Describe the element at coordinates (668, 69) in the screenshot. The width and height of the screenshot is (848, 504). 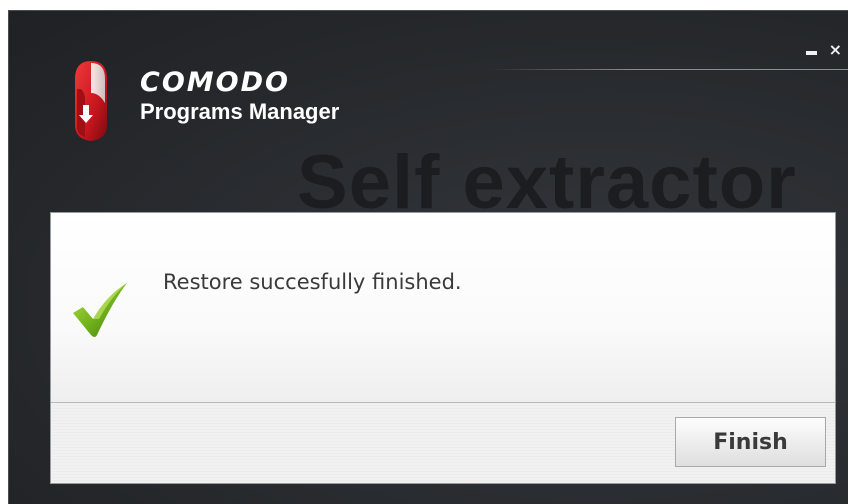
I see `title-divider` at that location.